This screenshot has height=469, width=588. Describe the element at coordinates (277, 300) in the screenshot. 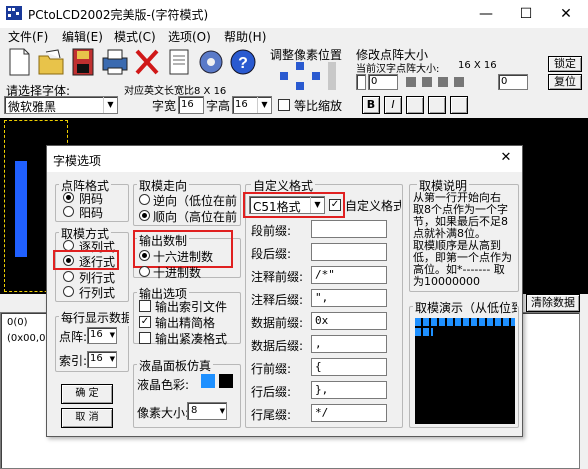

I see `comment-suffix-label: 注释后缀:` at that location.